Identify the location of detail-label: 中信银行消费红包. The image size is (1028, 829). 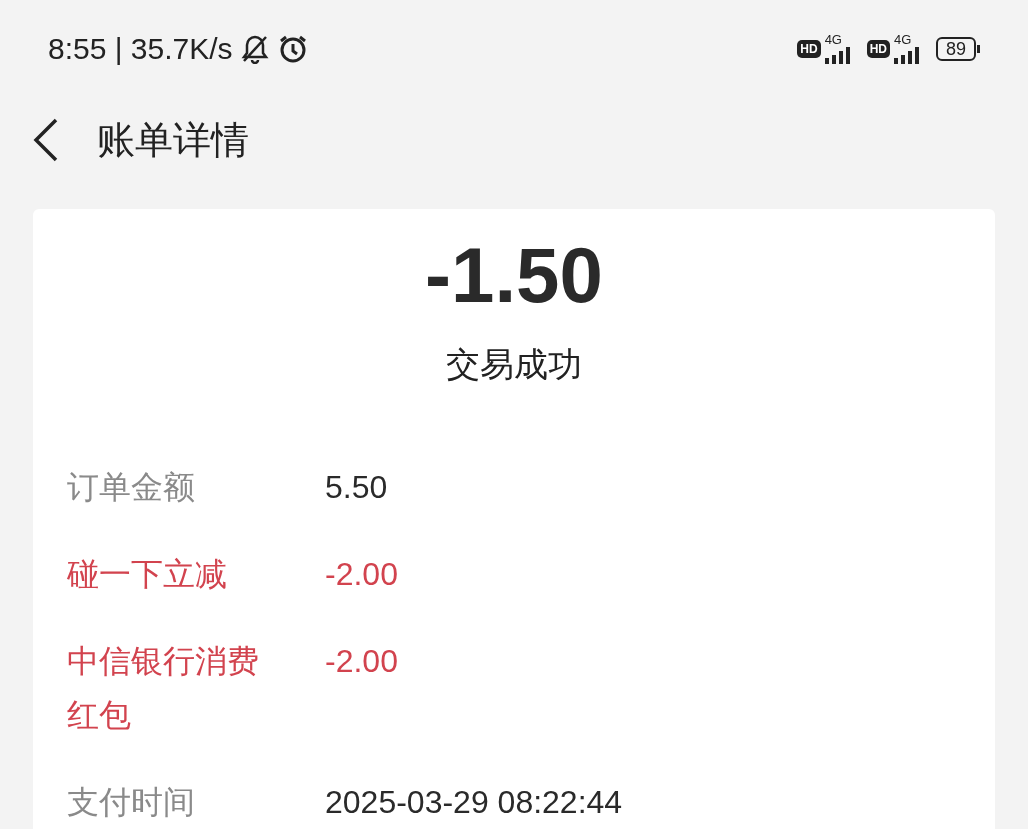
(163, 688).